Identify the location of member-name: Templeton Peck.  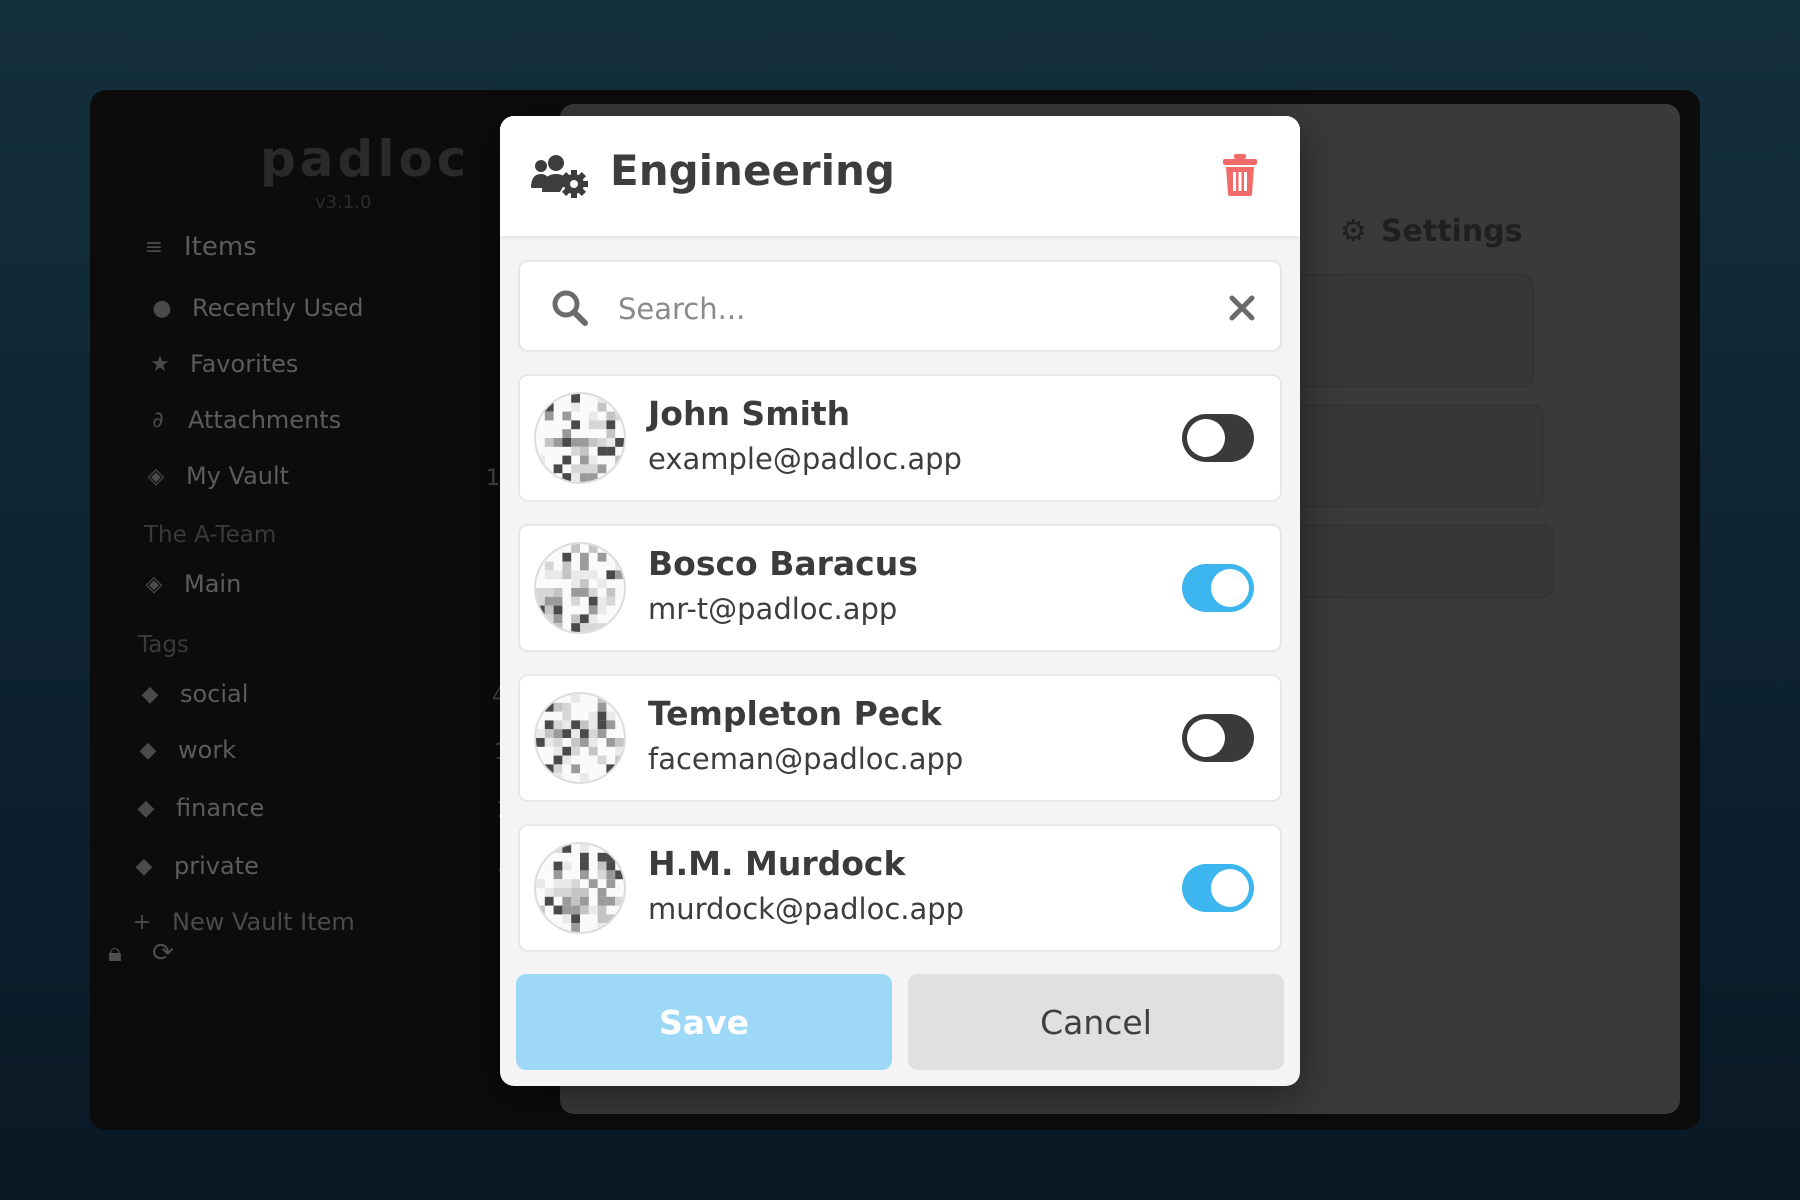
(795, 713).